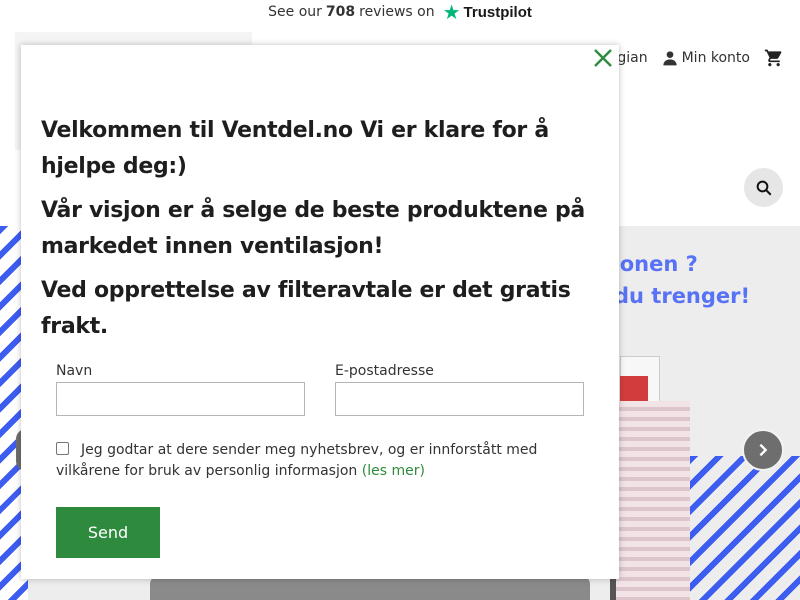  What do you see at coordinates (669, 58) in the screenshot?
I see `person-icon` at bounding box center [669, 58].